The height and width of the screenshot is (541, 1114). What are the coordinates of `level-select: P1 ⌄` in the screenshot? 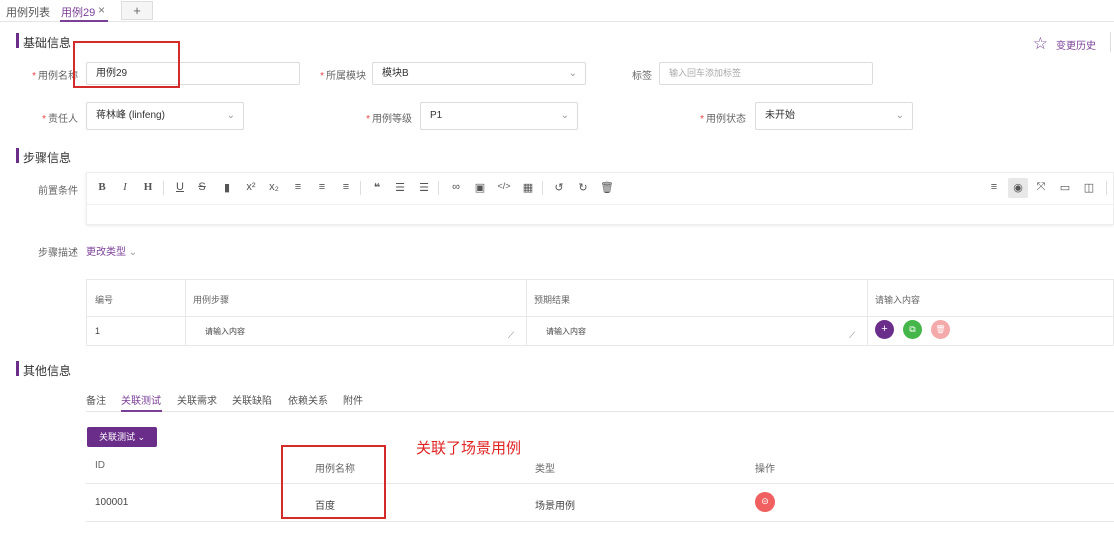 It's located at (499, 116).